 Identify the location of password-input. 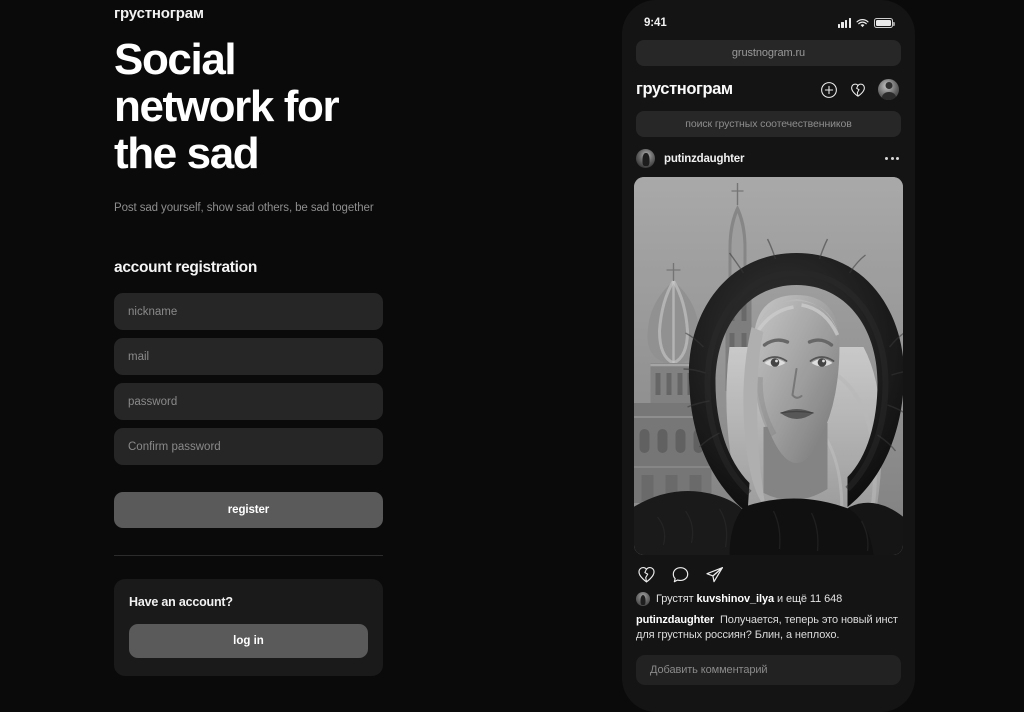
(248, 401).